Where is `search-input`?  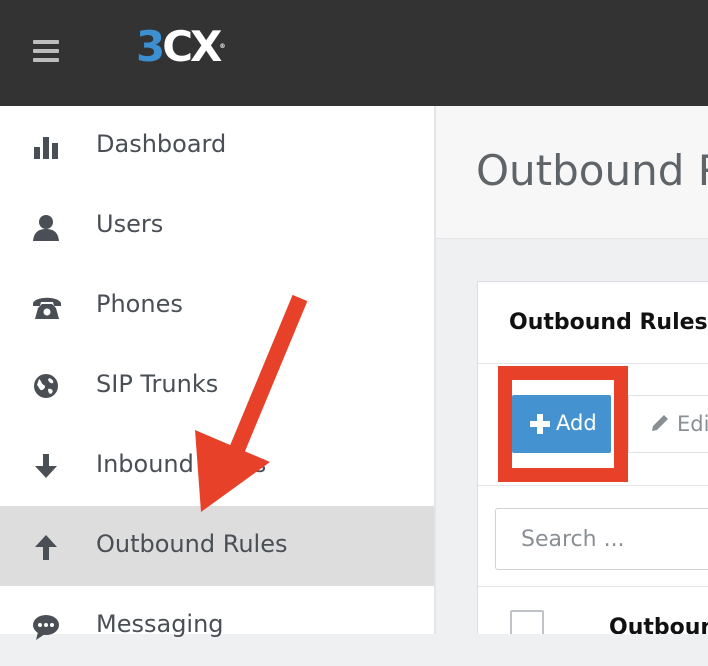 search-input is located at coordinates (601, 539).